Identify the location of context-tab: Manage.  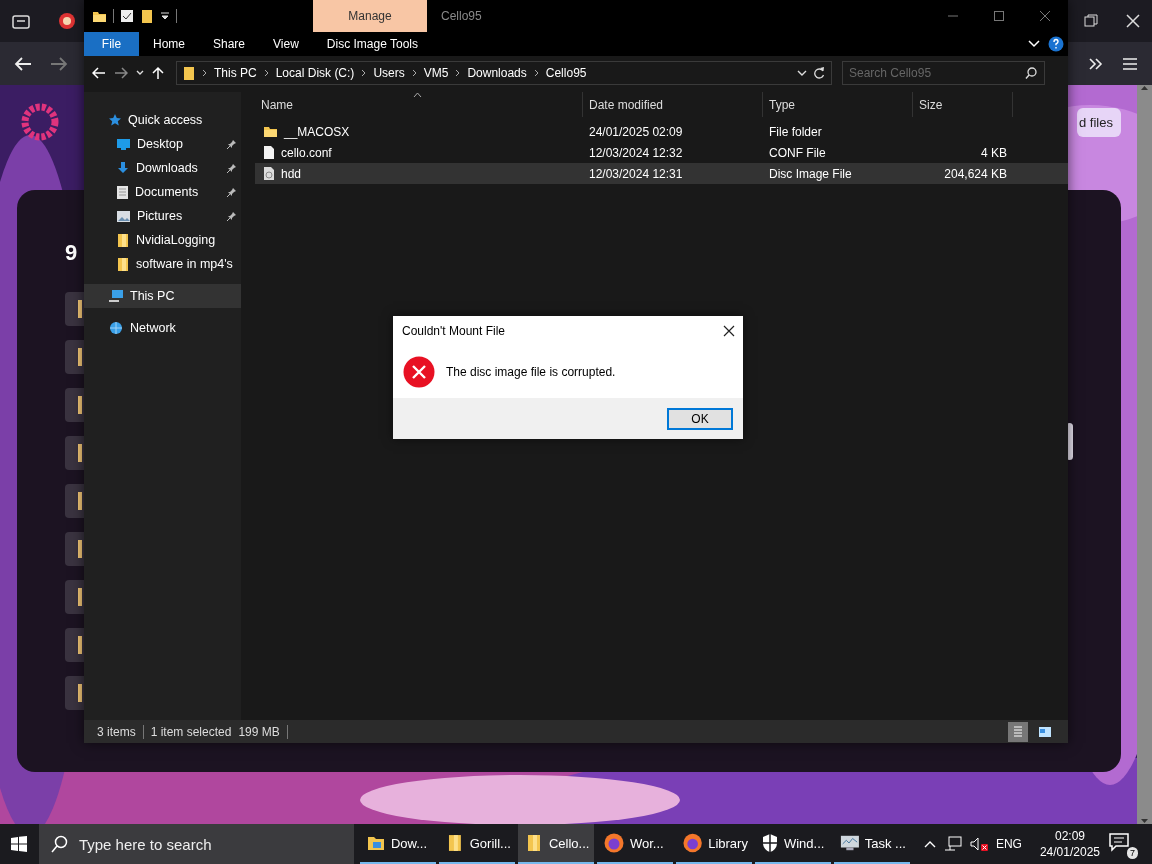
(370, 16).